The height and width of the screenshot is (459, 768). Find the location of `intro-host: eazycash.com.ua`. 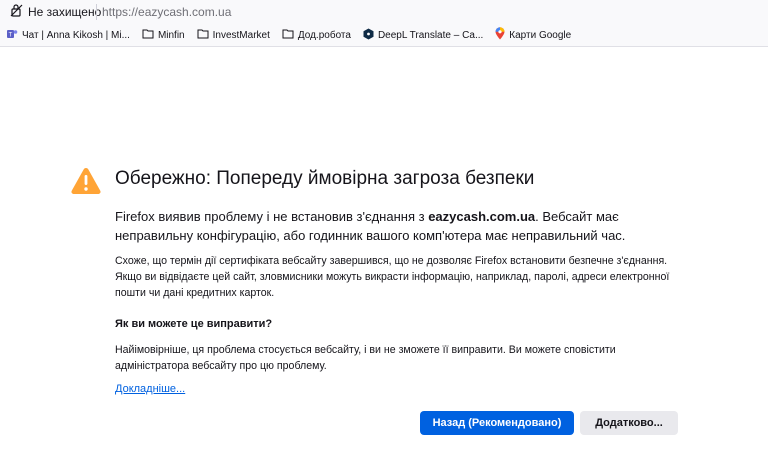

intro-host: eazycash.com.ua is located at coordinates (482, 216).